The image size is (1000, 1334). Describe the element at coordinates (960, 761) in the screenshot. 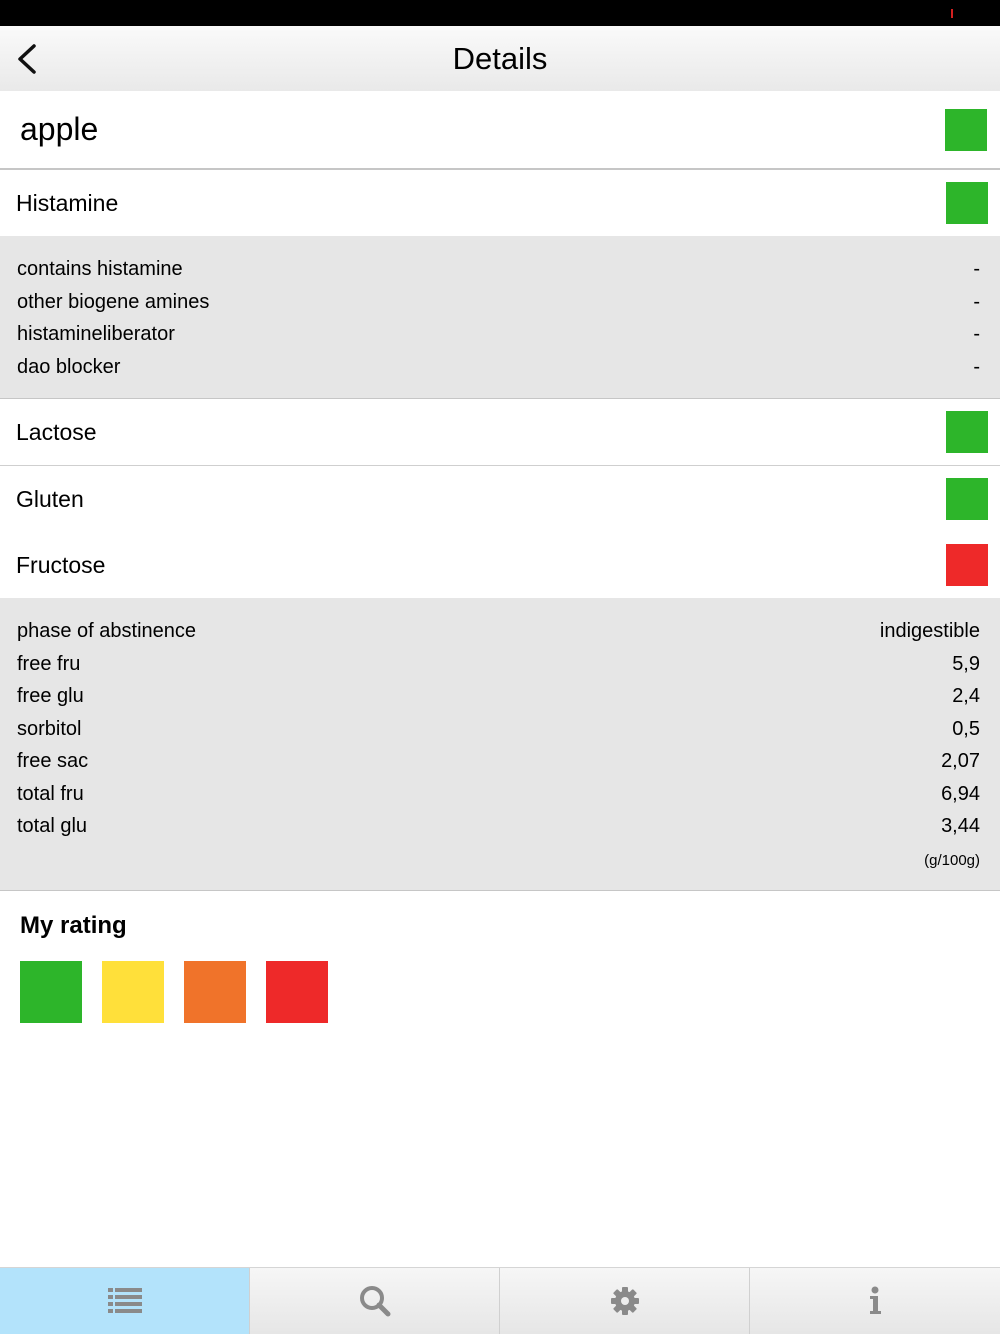

I see `detail-value: 2,07` at that location.